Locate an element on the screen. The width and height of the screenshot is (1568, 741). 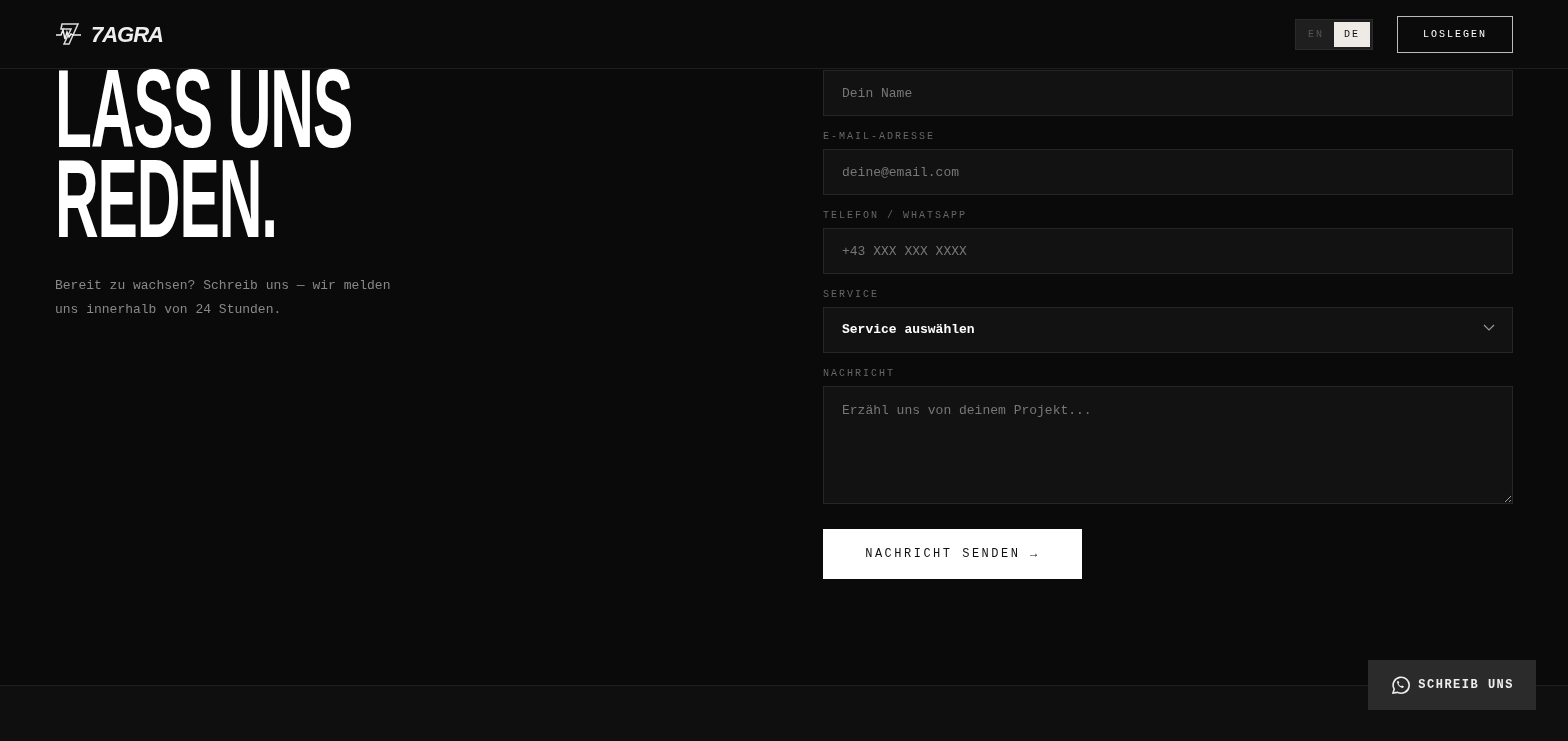
heading-line: REDEN. is located at coordinates (166, 199).